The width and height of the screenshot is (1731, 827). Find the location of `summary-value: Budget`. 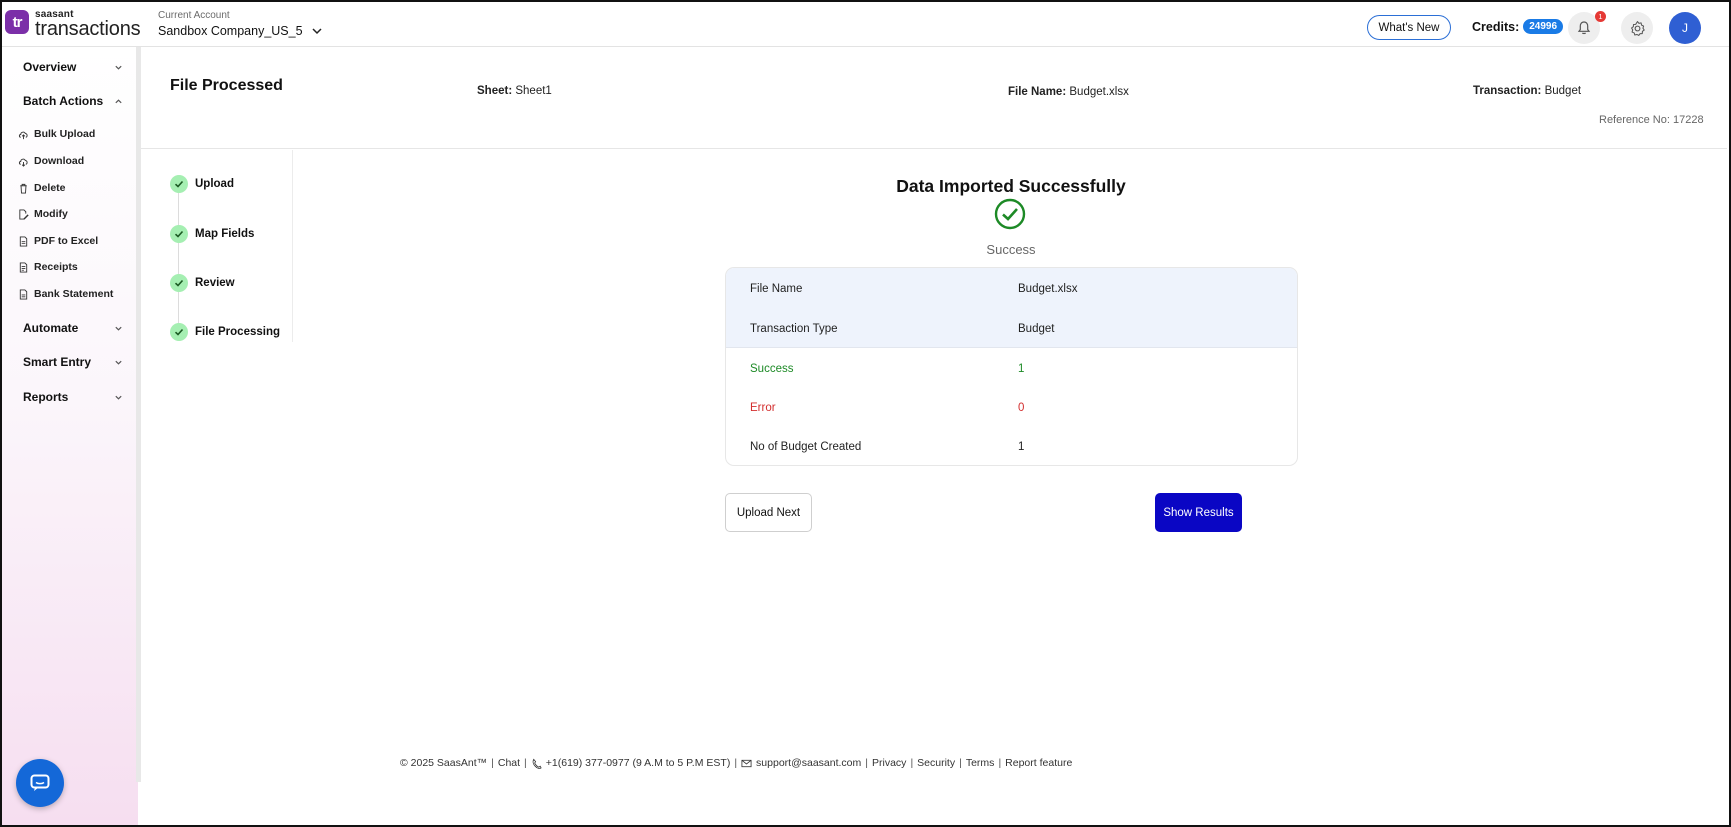

summary-value: Budget is located at coordinates (1036, 329).